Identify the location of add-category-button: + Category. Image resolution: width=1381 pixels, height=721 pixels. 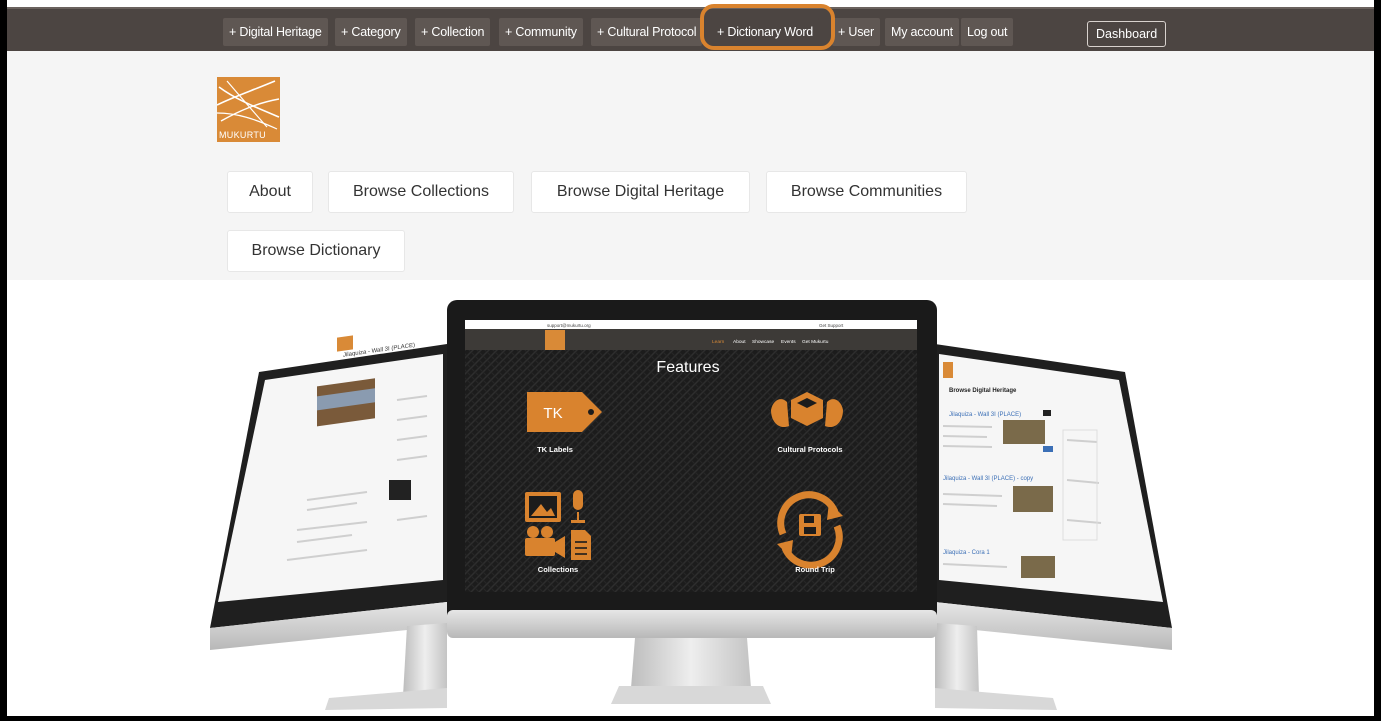
(371, 32).